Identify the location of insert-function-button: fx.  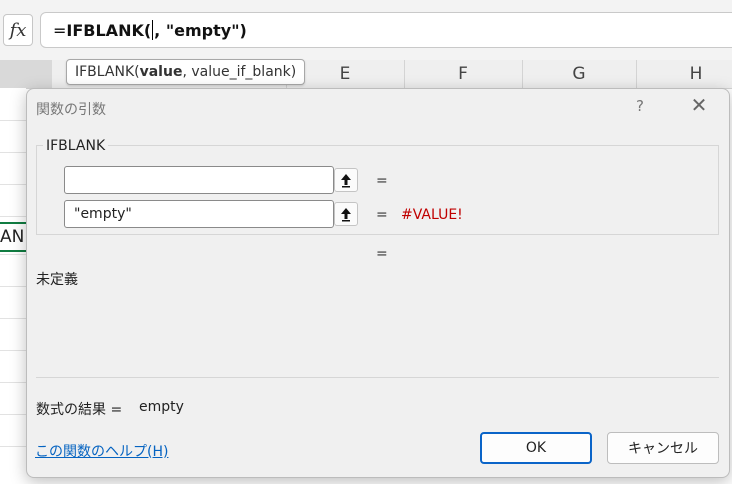
(18, 30).